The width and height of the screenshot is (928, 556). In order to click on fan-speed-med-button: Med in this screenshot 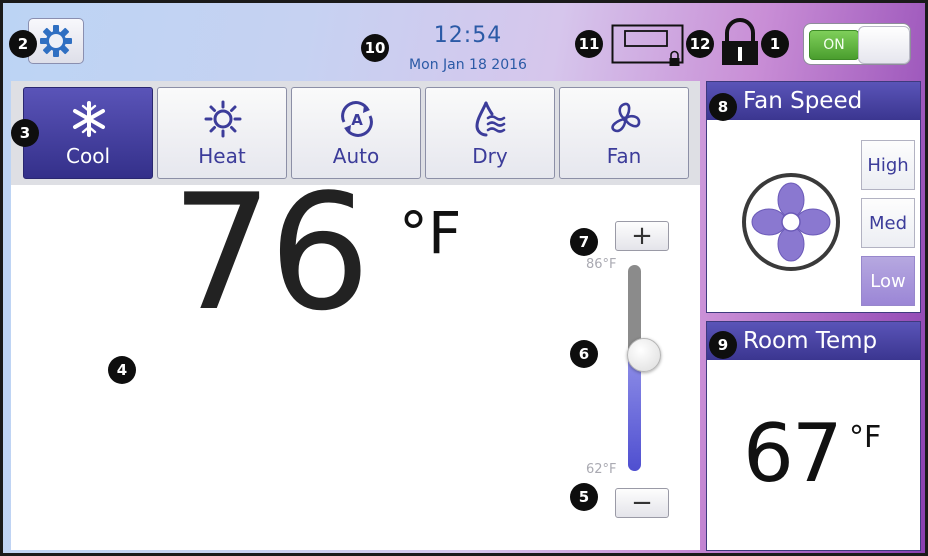, I will do `click(888, 223)`.